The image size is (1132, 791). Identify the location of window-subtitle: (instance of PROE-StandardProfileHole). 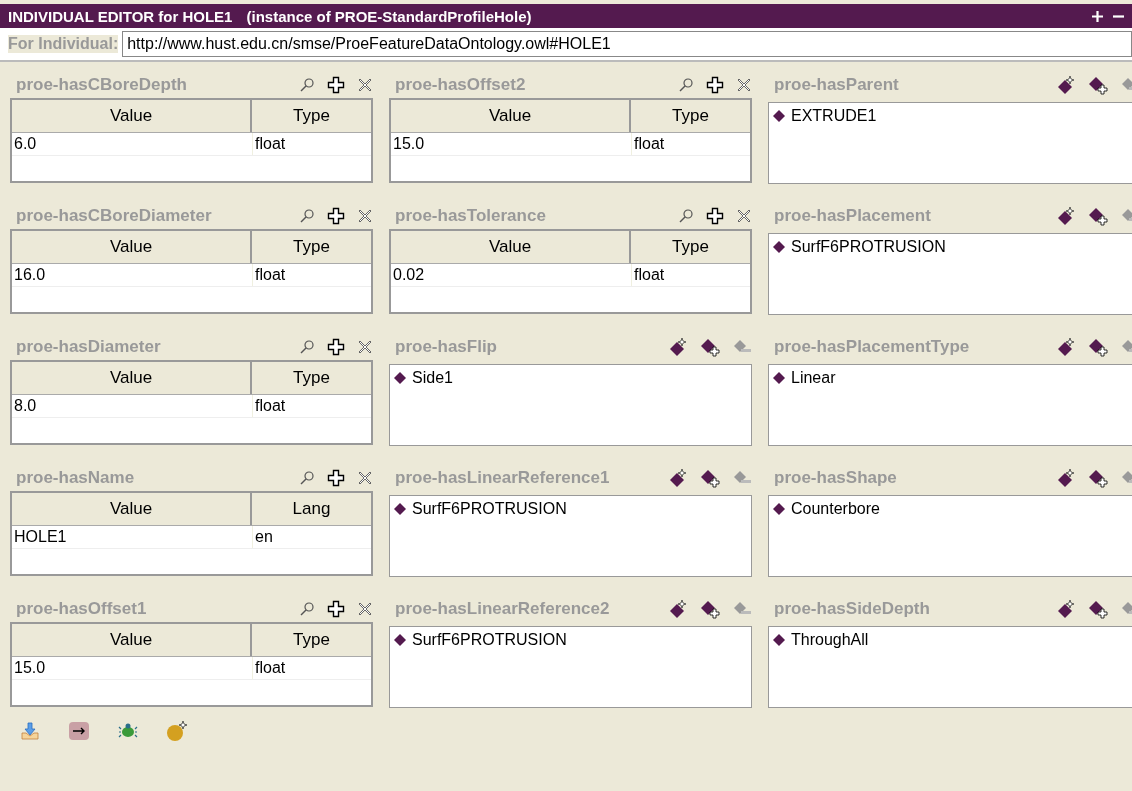
(389, 16).